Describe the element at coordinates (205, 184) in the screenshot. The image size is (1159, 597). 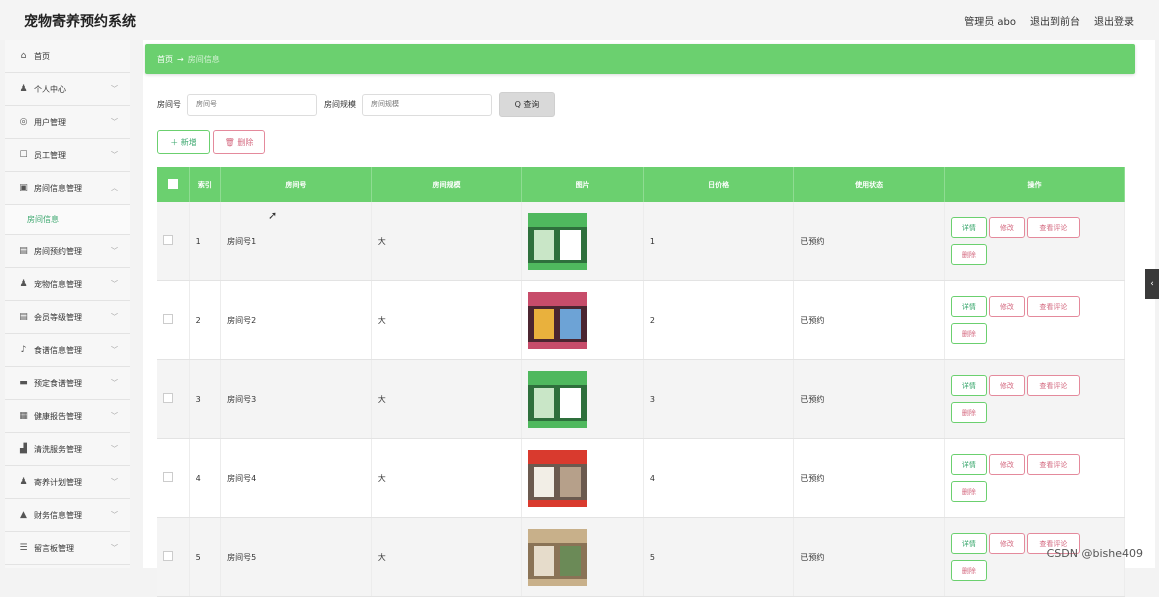
I see `header-index: 索引` at that location.